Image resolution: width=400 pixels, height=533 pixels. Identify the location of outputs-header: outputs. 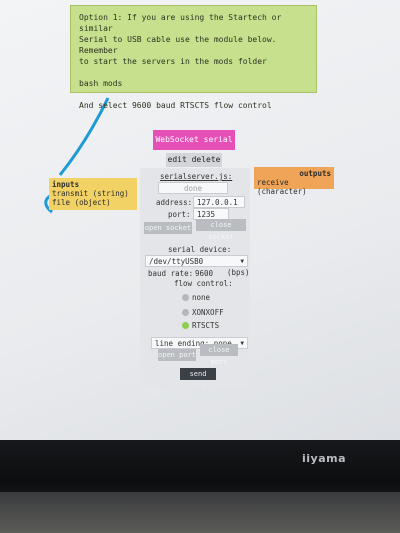
(315, 173).